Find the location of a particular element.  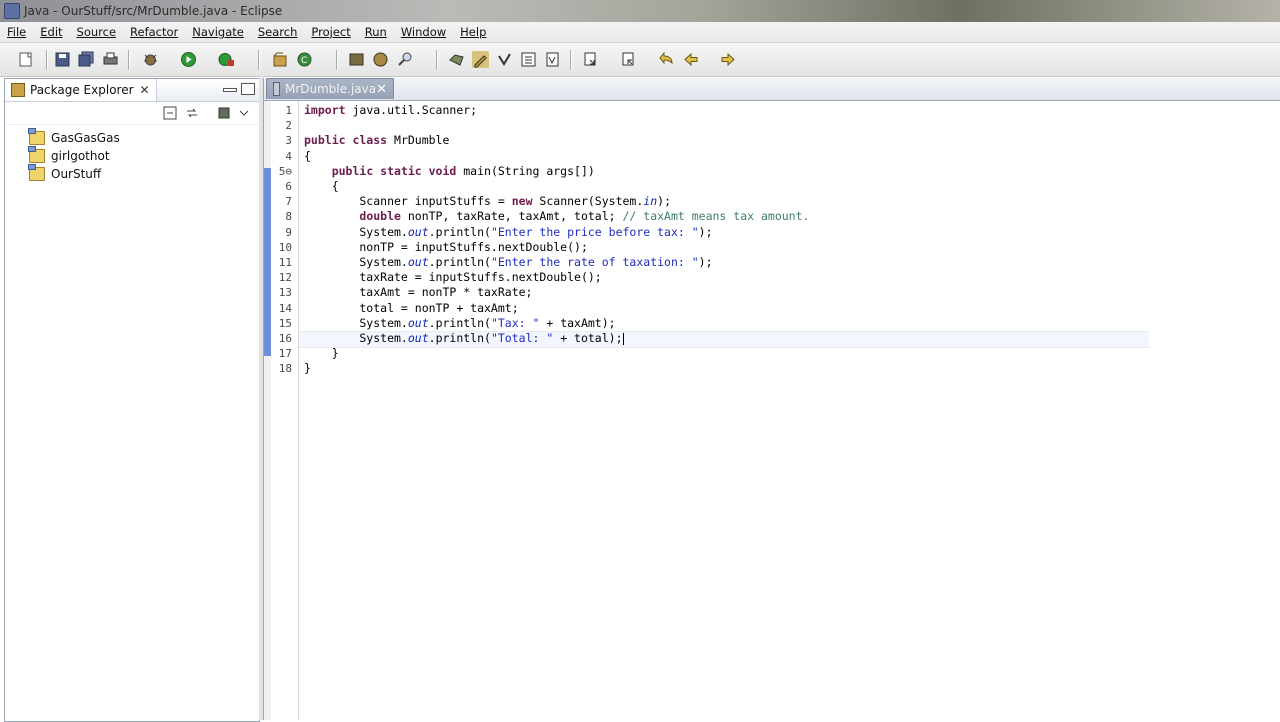

menu-source: Source is located at coordinates (97, 32).